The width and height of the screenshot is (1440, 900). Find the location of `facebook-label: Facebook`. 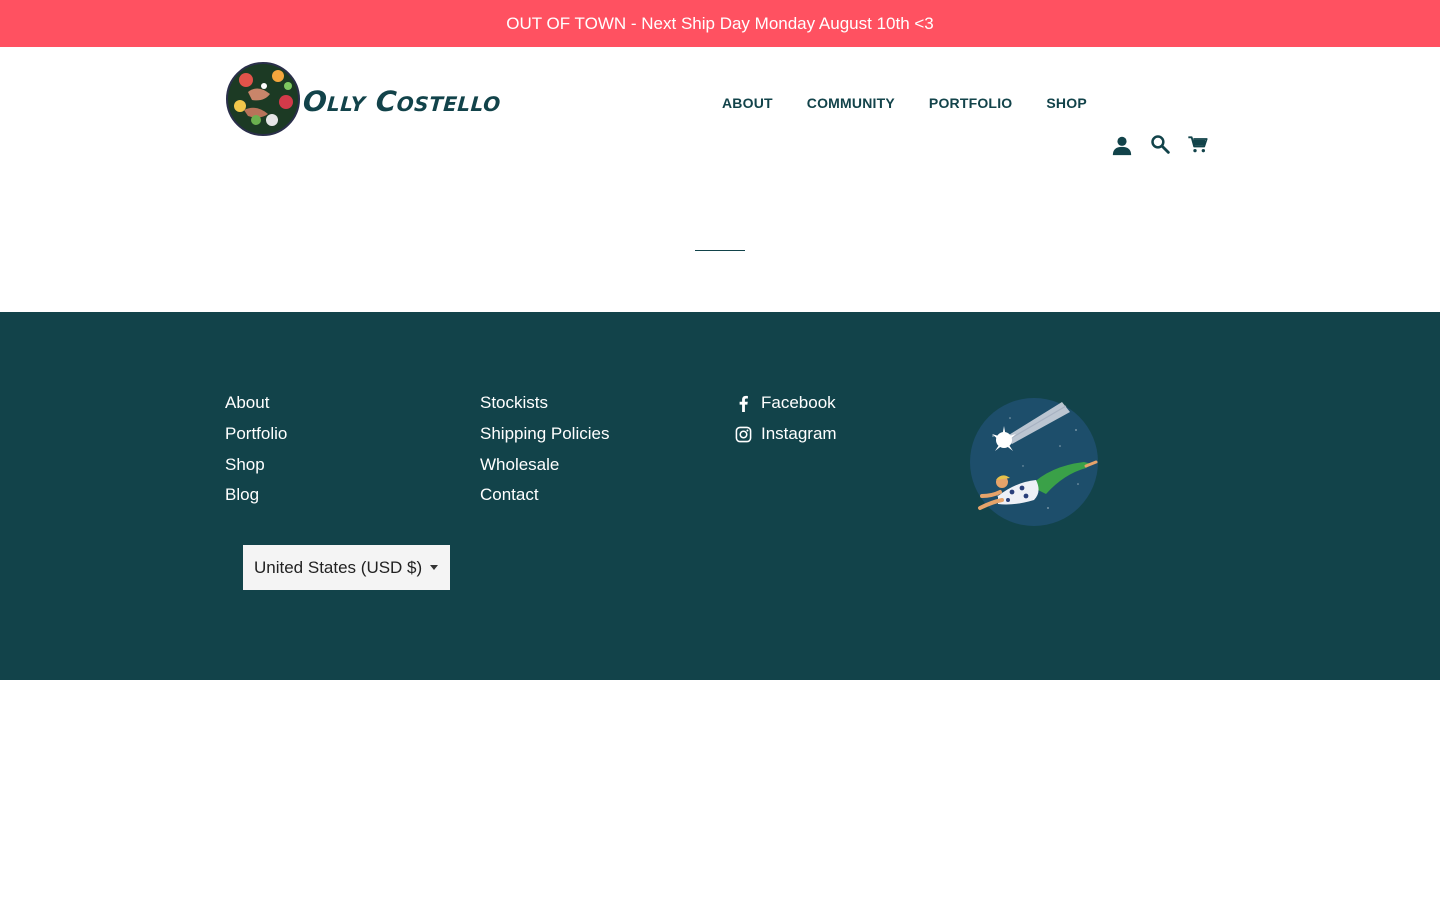

facebook-label: Facebook is located at coordinates (798, 403).